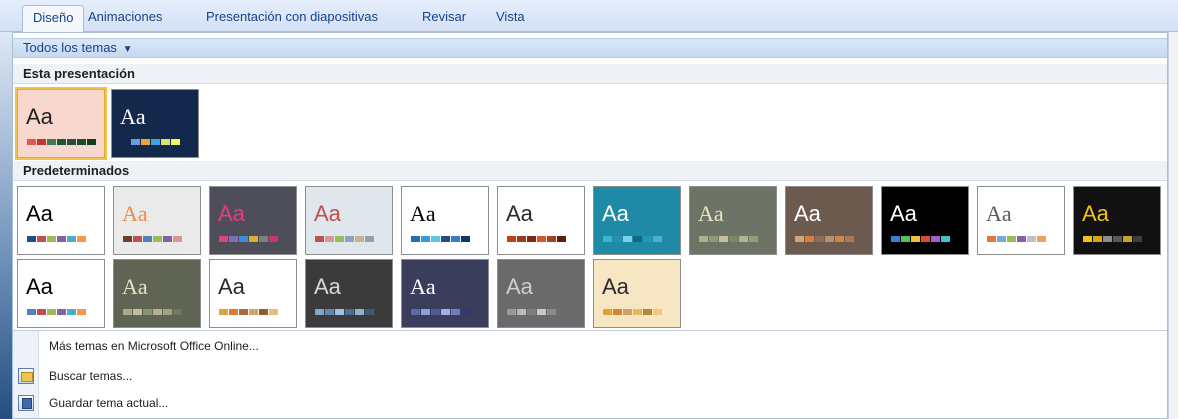 The width and height of the screenshot is (1178, 419). I want to click on tab-animaciones: Animaciones, so click(125, 18).